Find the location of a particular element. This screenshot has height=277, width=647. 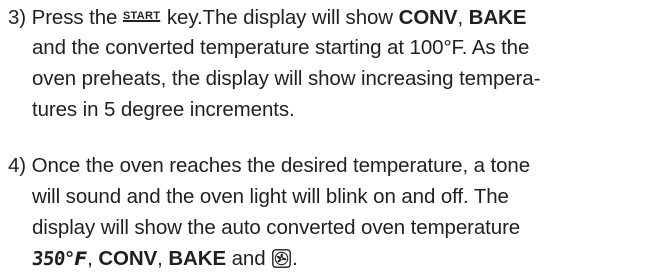

step-4-text-period: . is located at coordinates (295, 258).